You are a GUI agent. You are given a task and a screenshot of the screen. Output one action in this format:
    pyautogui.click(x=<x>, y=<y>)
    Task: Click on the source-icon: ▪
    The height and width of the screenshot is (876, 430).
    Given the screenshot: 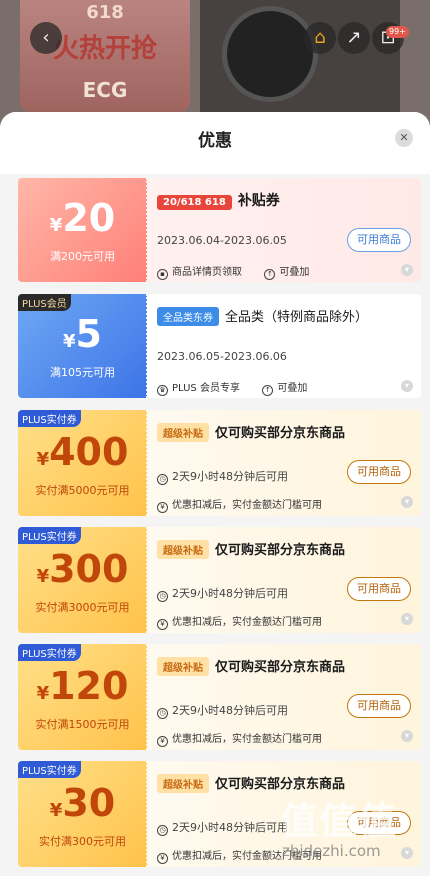 What is the action you would take?
    pyautogui.click(x=162, y=274)
    